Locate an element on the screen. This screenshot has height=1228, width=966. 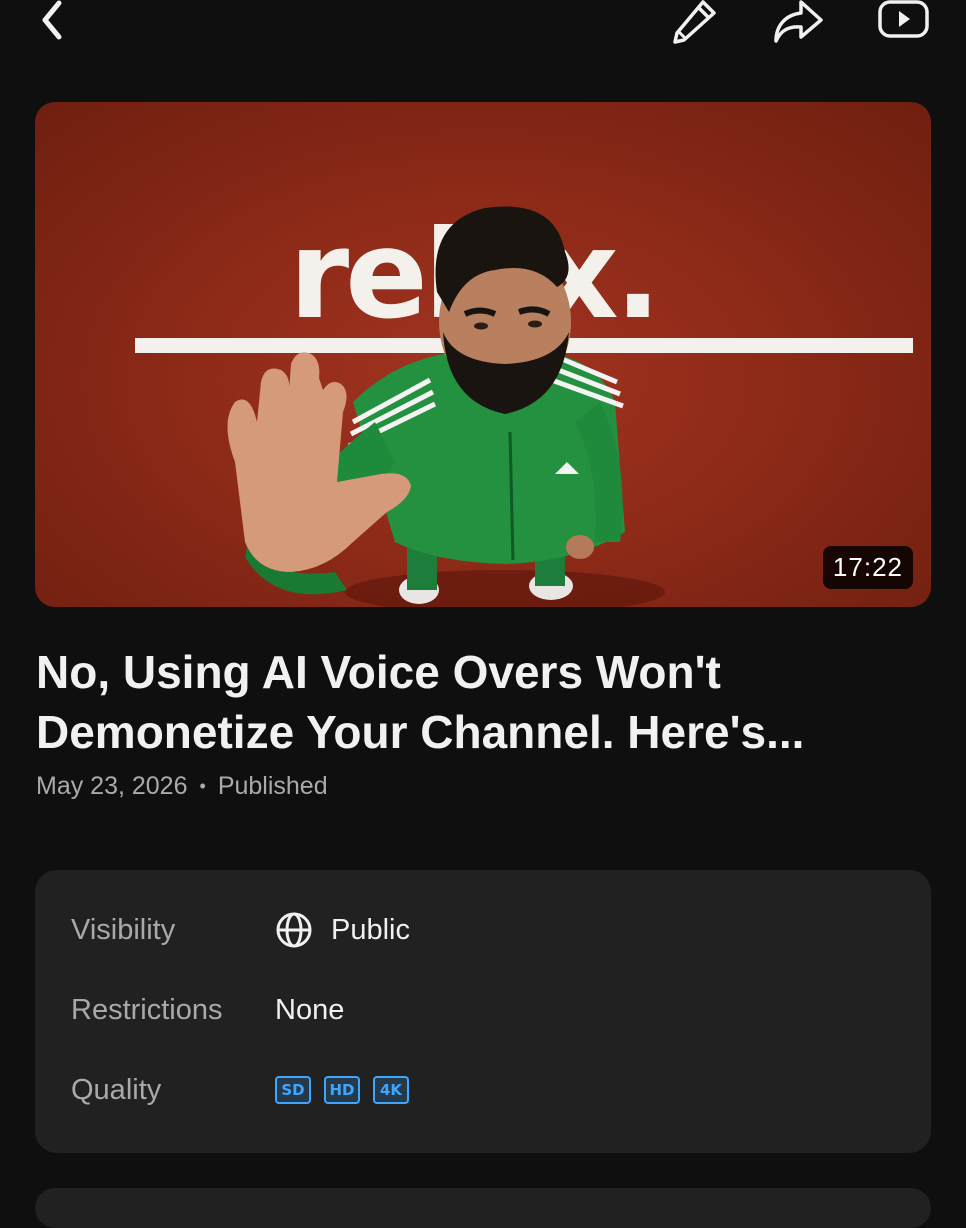
visibility-label: Visibility is located at coordinates (123, 929).